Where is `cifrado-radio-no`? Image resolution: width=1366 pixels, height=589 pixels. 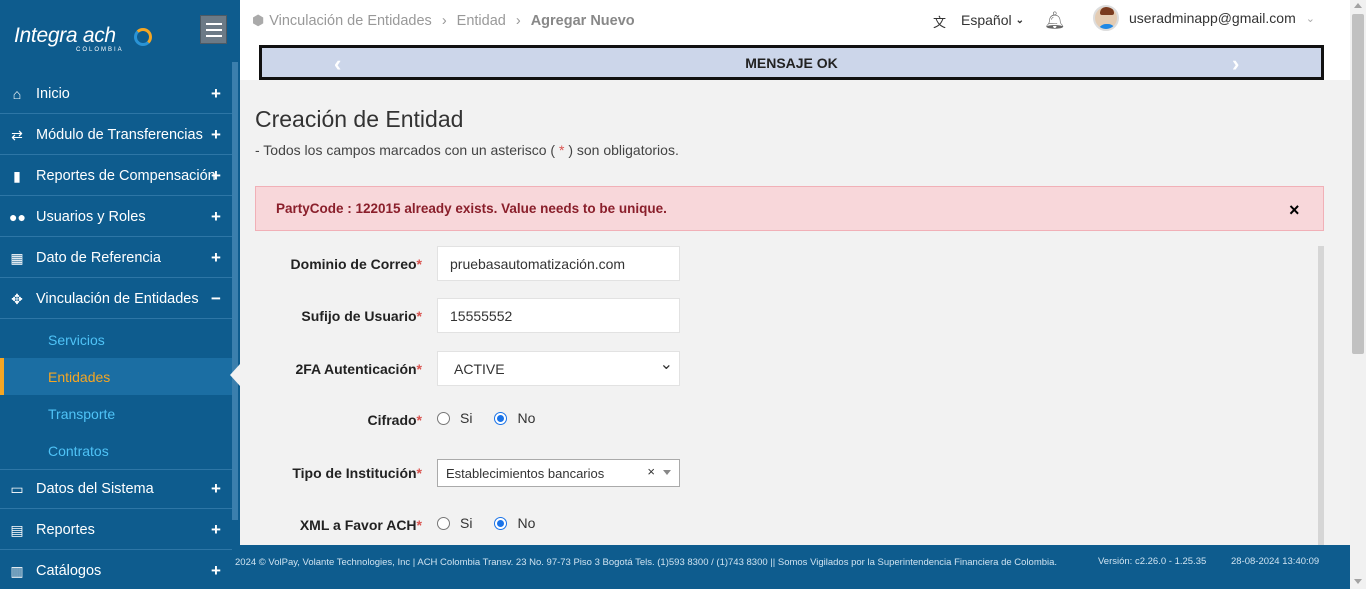 cifrado-radio-no is located at coordinates (501, 418).